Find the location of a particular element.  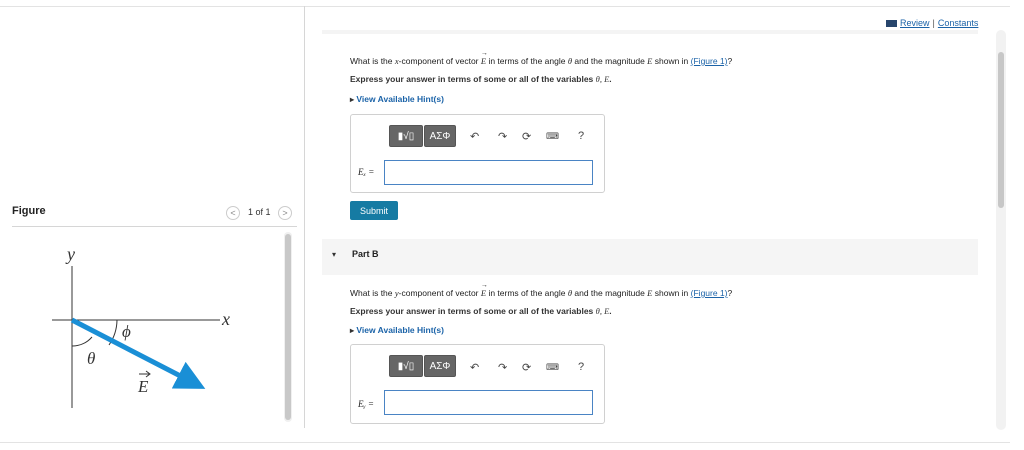

caret-down-icon: ▾ is located at coordinates (334, 254).